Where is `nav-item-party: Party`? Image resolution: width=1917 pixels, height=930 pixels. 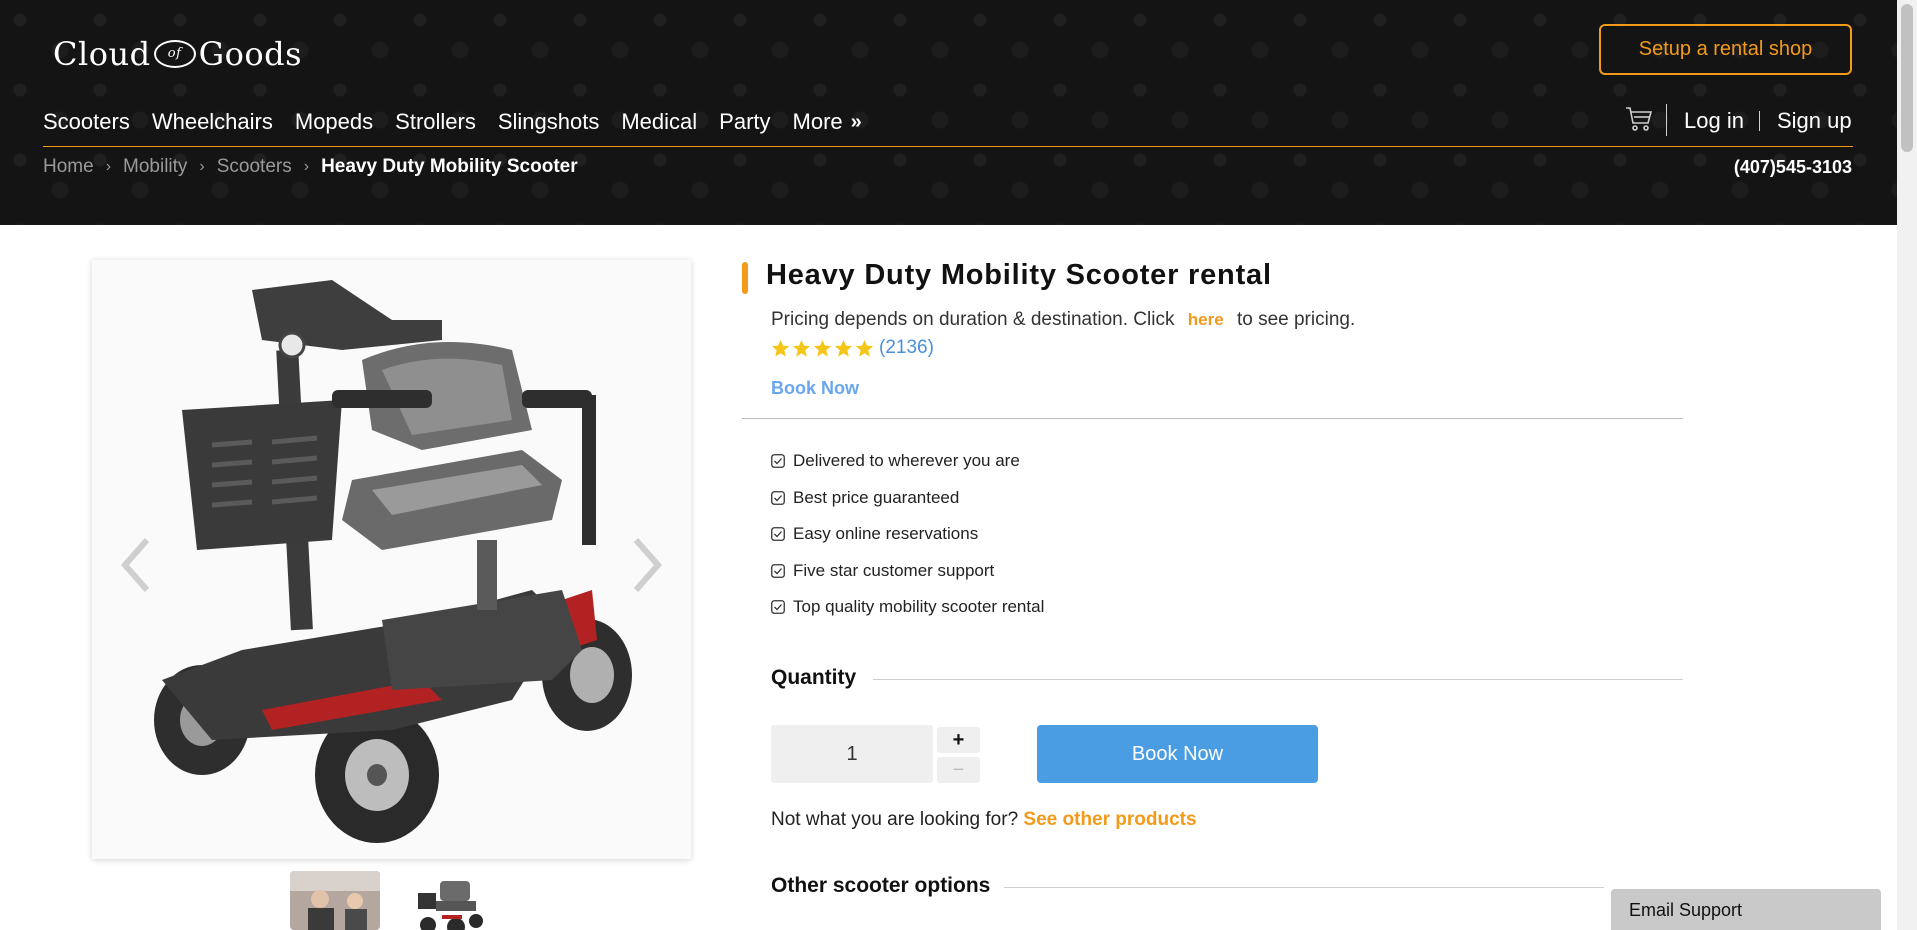 nav-item-party: Party is located at coordinates (744, 122).